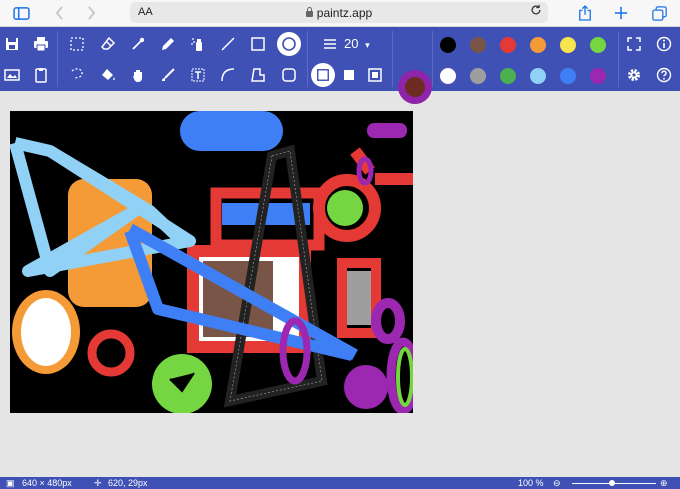  I want to click on pan-hand-icon, so click(138, 75).